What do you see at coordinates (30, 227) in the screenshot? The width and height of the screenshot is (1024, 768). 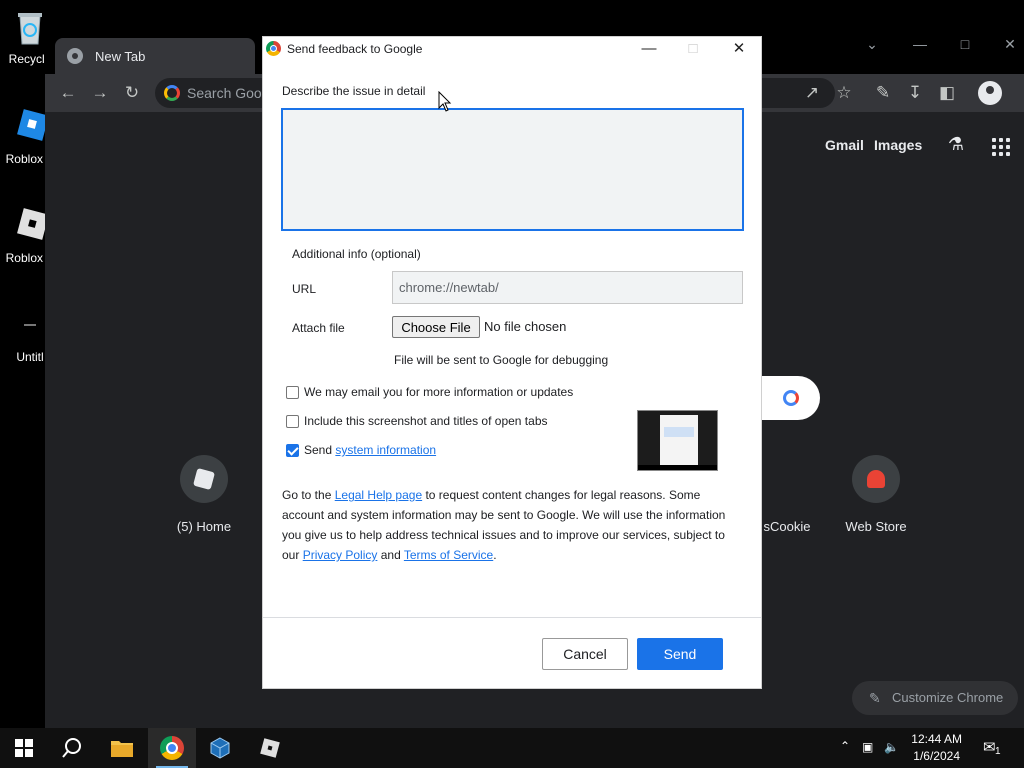 I see `roblox-player-icon` at bounding box center [30, 227].